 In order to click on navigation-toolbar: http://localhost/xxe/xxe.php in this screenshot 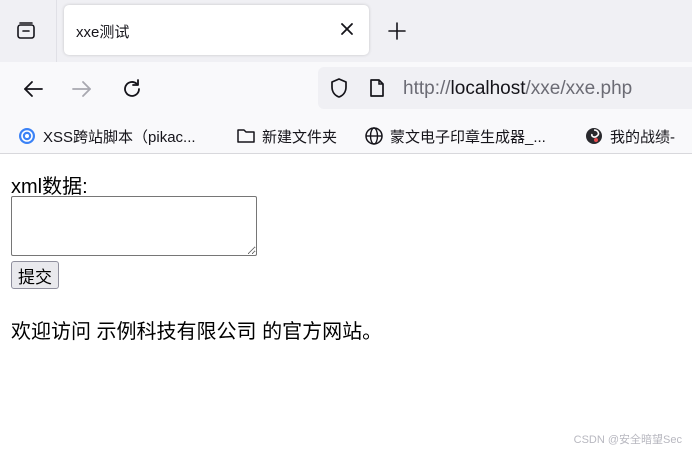, I will do `click(346, 89)`.